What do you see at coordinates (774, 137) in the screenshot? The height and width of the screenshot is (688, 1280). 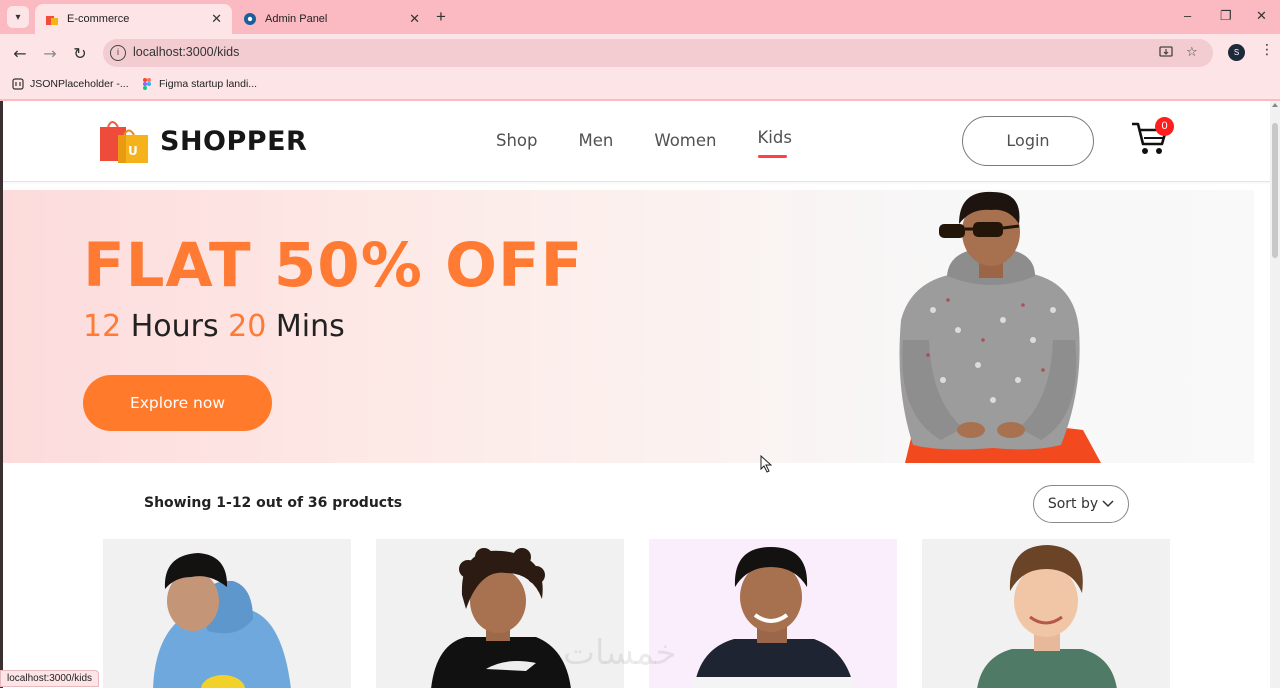 I see `menu-item-label: Kids` at bounding box center [774, 137].